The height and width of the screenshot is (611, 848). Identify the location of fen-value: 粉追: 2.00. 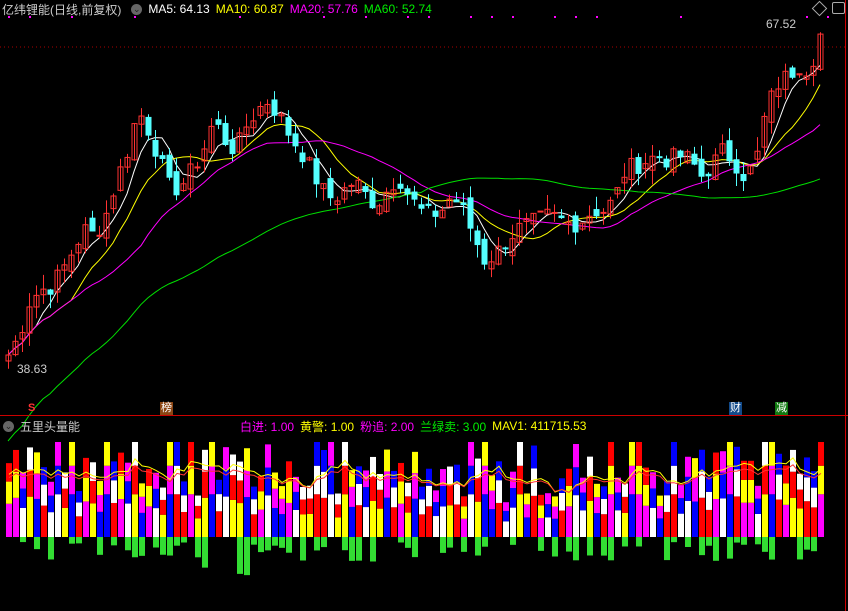
(387, 426).